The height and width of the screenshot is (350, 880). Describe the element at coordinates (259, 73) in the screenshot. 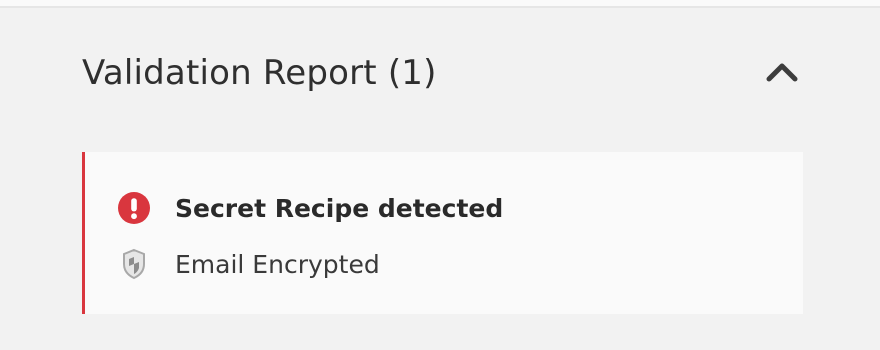

I see `validation-report-title: Validation Report (1)` at that location.